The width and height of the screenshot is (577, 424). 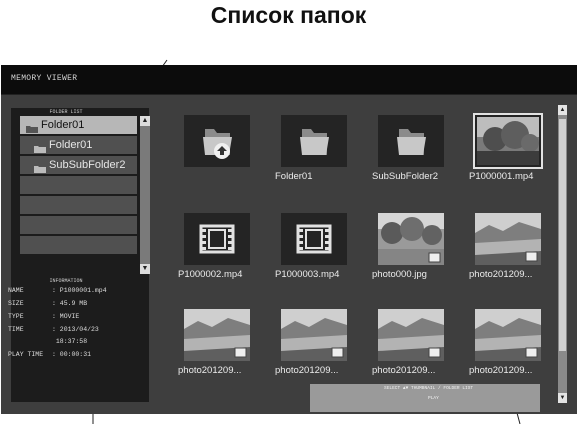 I want to click on thumbnail-label: photo000.jpg, so click(x=399, y=274).